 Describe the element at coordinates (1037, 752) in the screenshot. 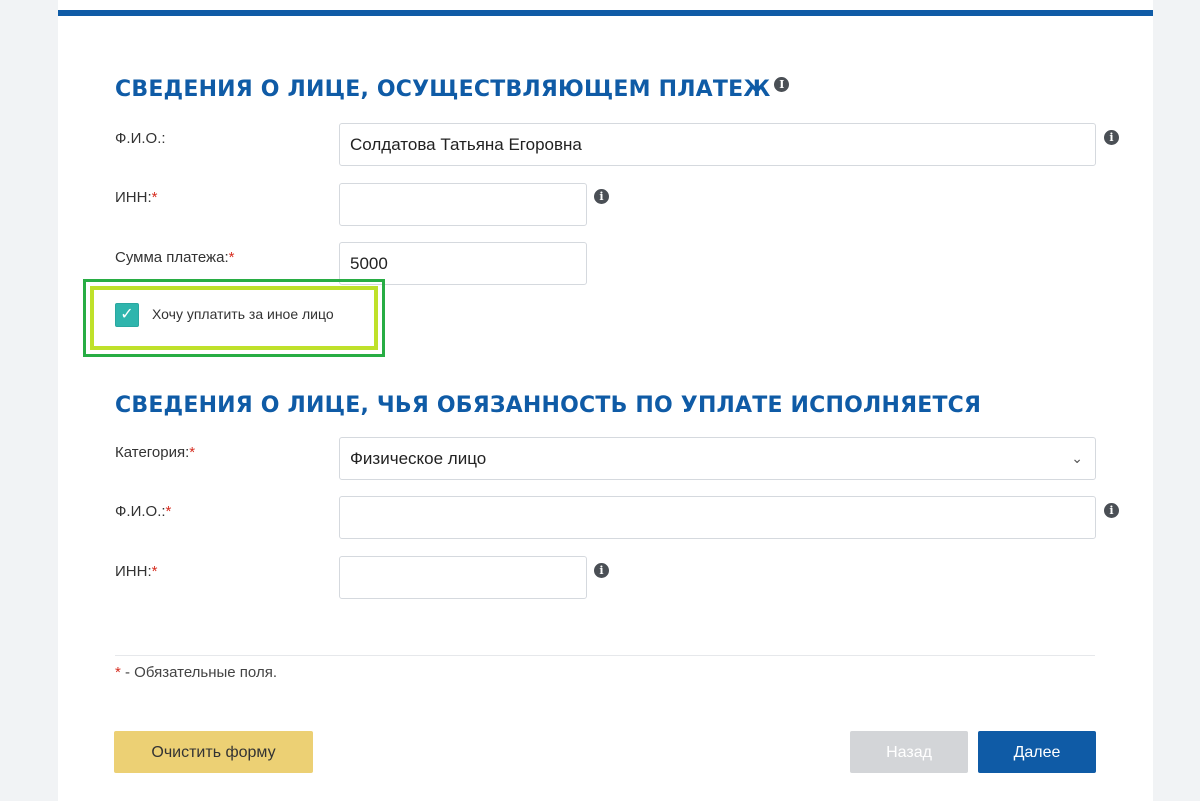

I see `next-button: Далее` at that location.